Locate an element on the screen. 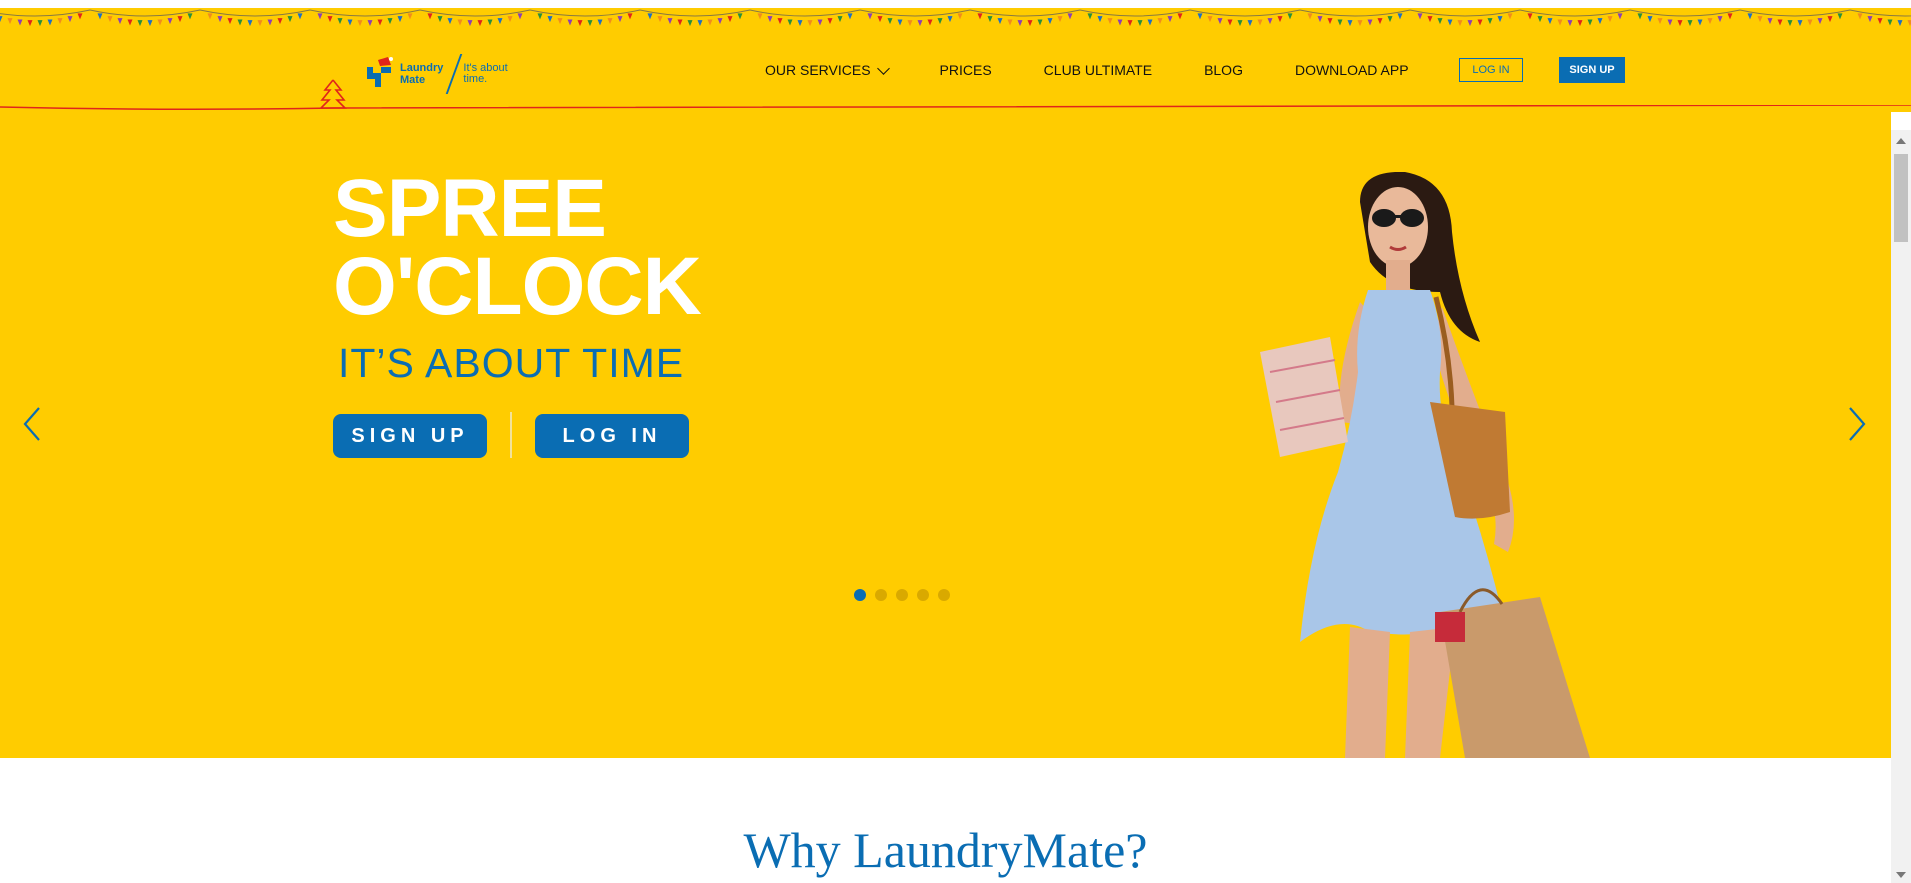  nav-item-blog: BLOG is located at coordinates (1223, 70).